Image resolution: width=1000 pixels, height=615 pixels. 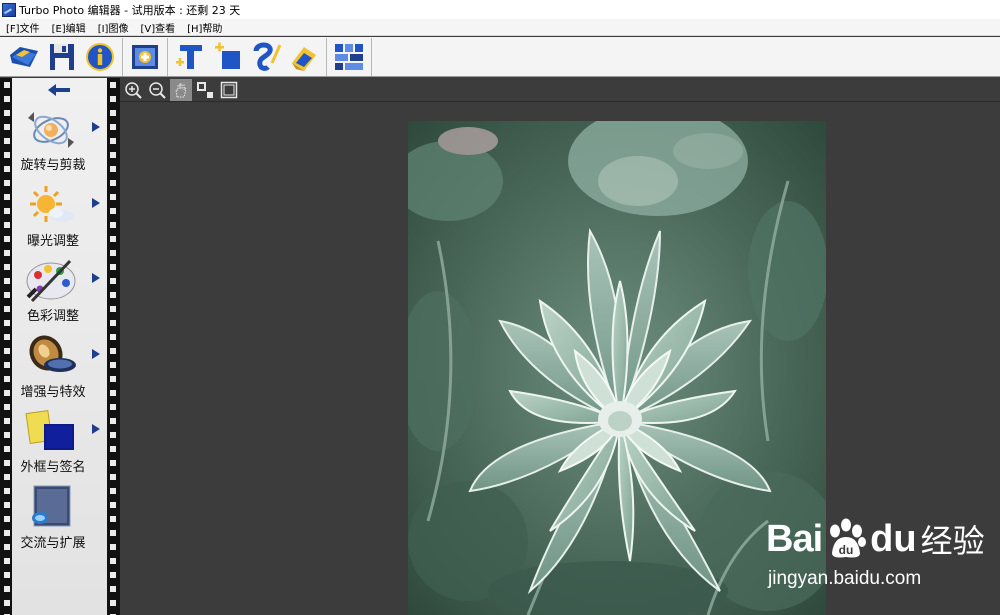 What do you see at coordinates (846, 550) in the screenshot?
I see `svg-text: du` at bounding box center [846, 550].